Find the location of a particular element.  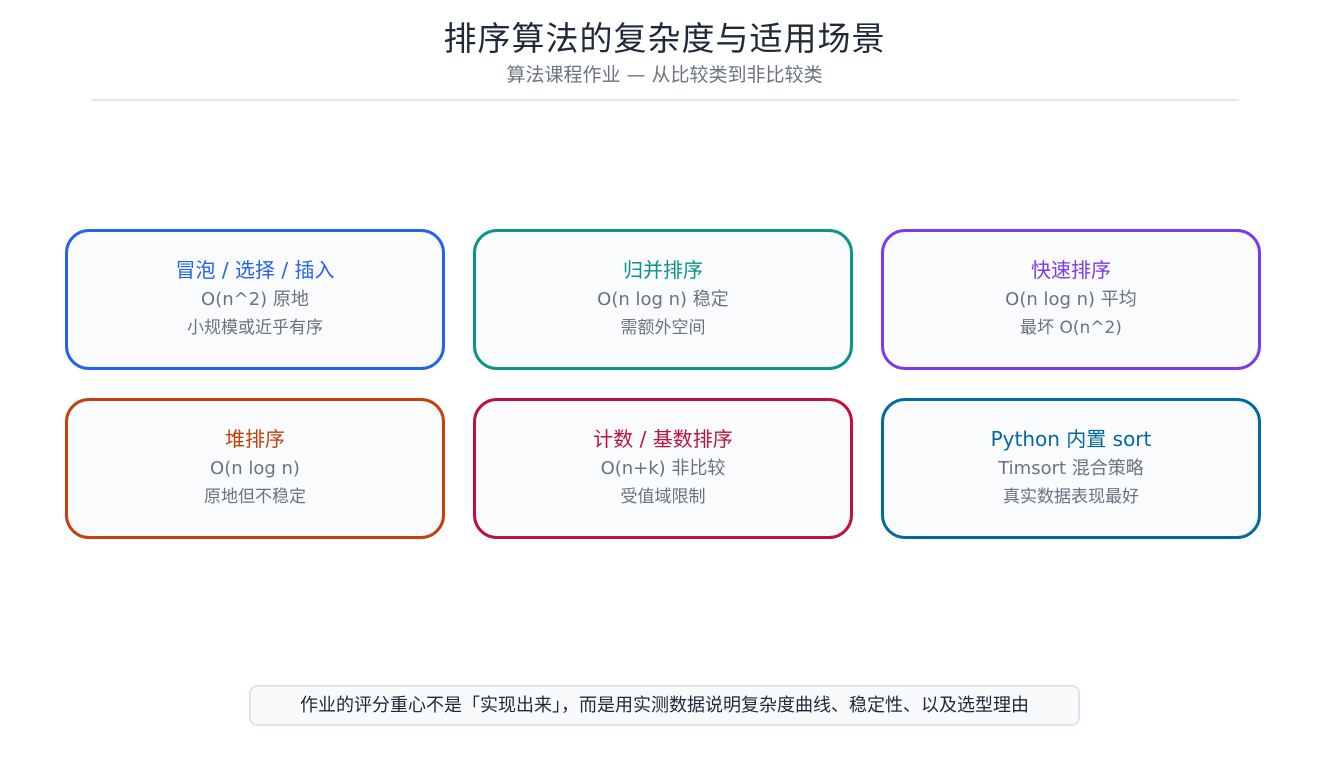

card-heap-sort: 堆排序 O(n log n) 原地但不稳定 is located at coordinates (255, 468).